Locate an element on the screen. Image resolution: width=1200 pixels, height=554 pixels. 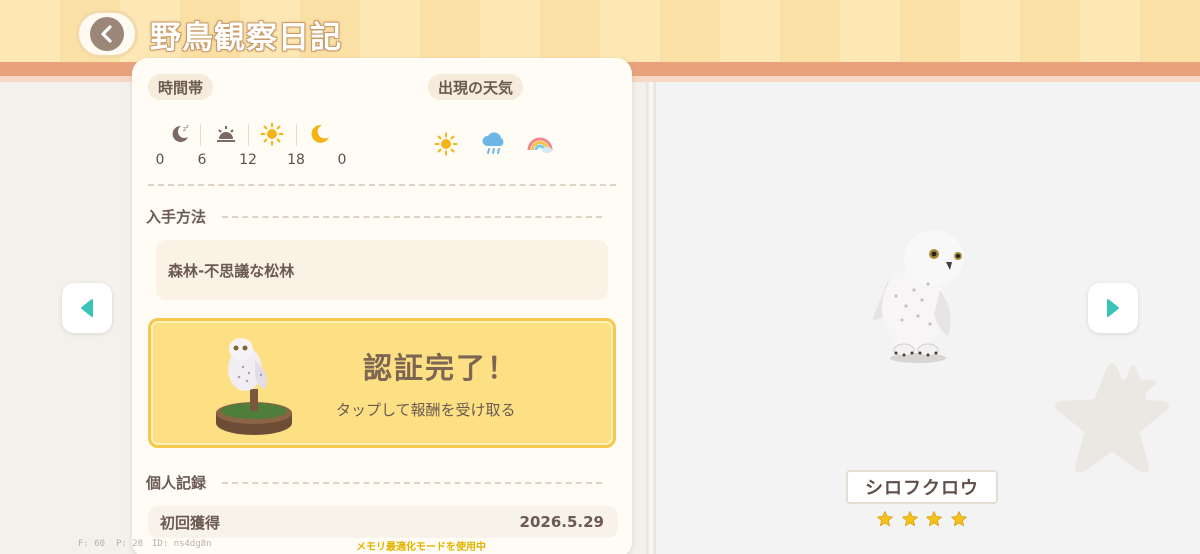
book-spine is located at coordinates (651, 318).